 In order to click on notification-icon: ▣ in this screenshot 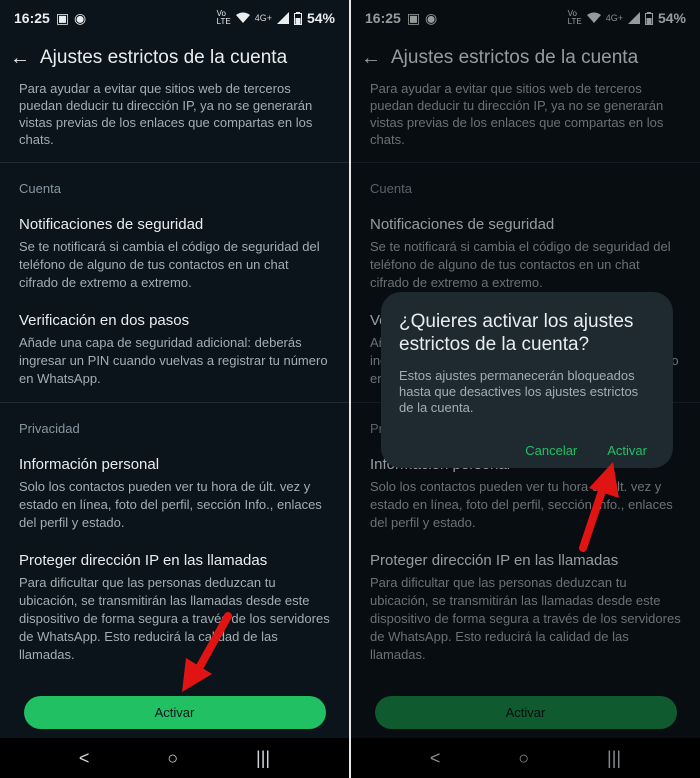, I will do `click(62, 17)`.